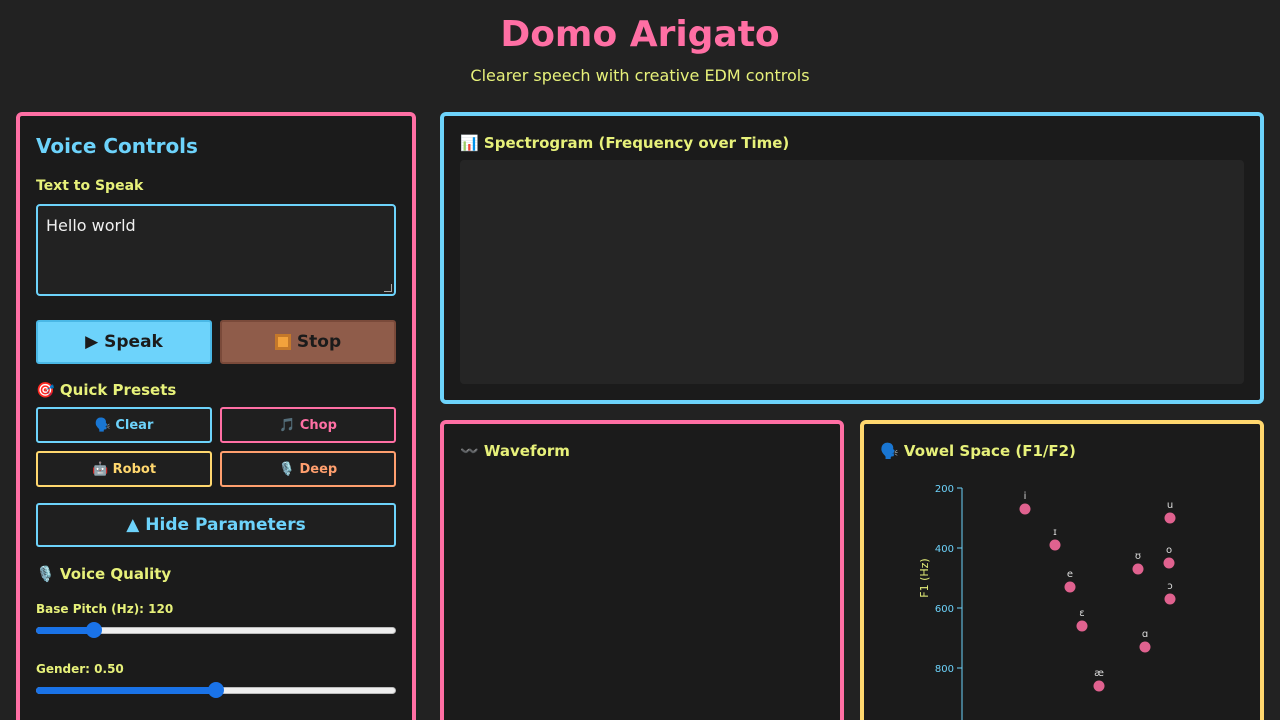 The width and height of the screenshot is (1280, 720). What do you see at coordinates (625, 143) in the screenshot?
I see `spectrogram-title: 📊 Spectrogram (Frequency over Time)` at bounding box center [625, 143].